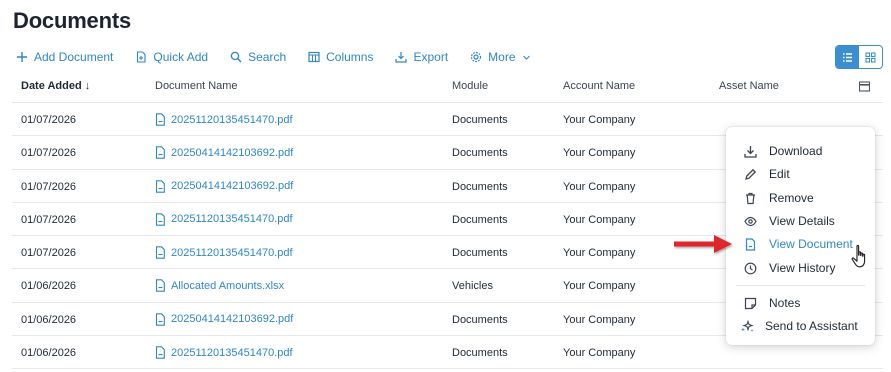 The width and height of the screenshot is (891, 372). I want to click on pencil-icon, so click(751, 174).